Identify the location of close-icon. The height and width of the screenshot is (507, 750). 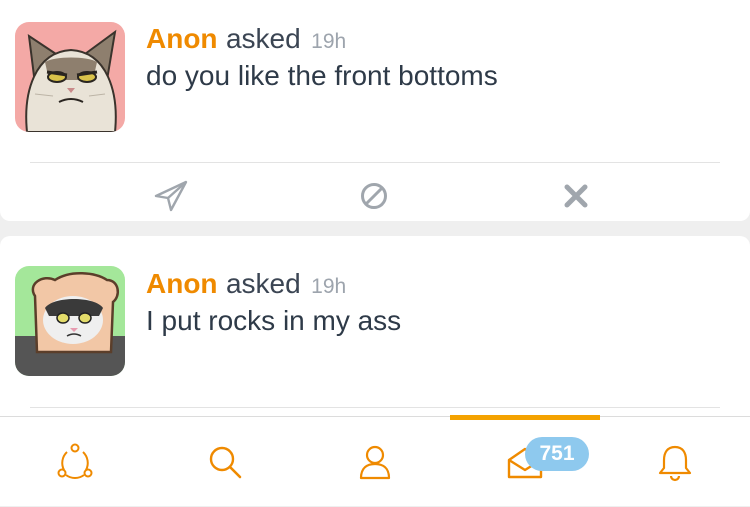
(576, 196).